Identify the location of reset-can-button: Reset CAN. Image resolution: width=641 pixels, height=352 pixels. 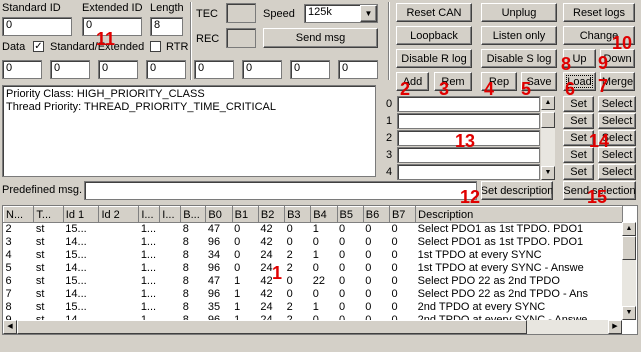
(434, 12).